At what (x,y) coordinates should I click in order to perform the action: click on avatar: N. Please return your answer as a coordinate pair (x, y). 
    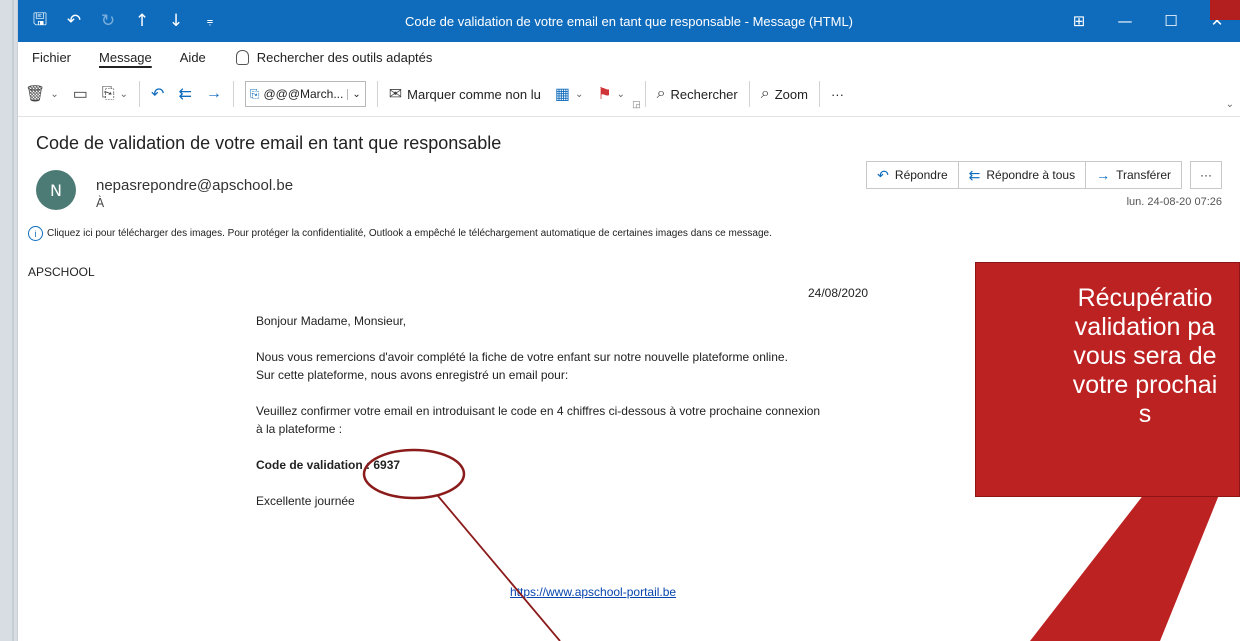
    Looking at the image, I should click on (56, 190).